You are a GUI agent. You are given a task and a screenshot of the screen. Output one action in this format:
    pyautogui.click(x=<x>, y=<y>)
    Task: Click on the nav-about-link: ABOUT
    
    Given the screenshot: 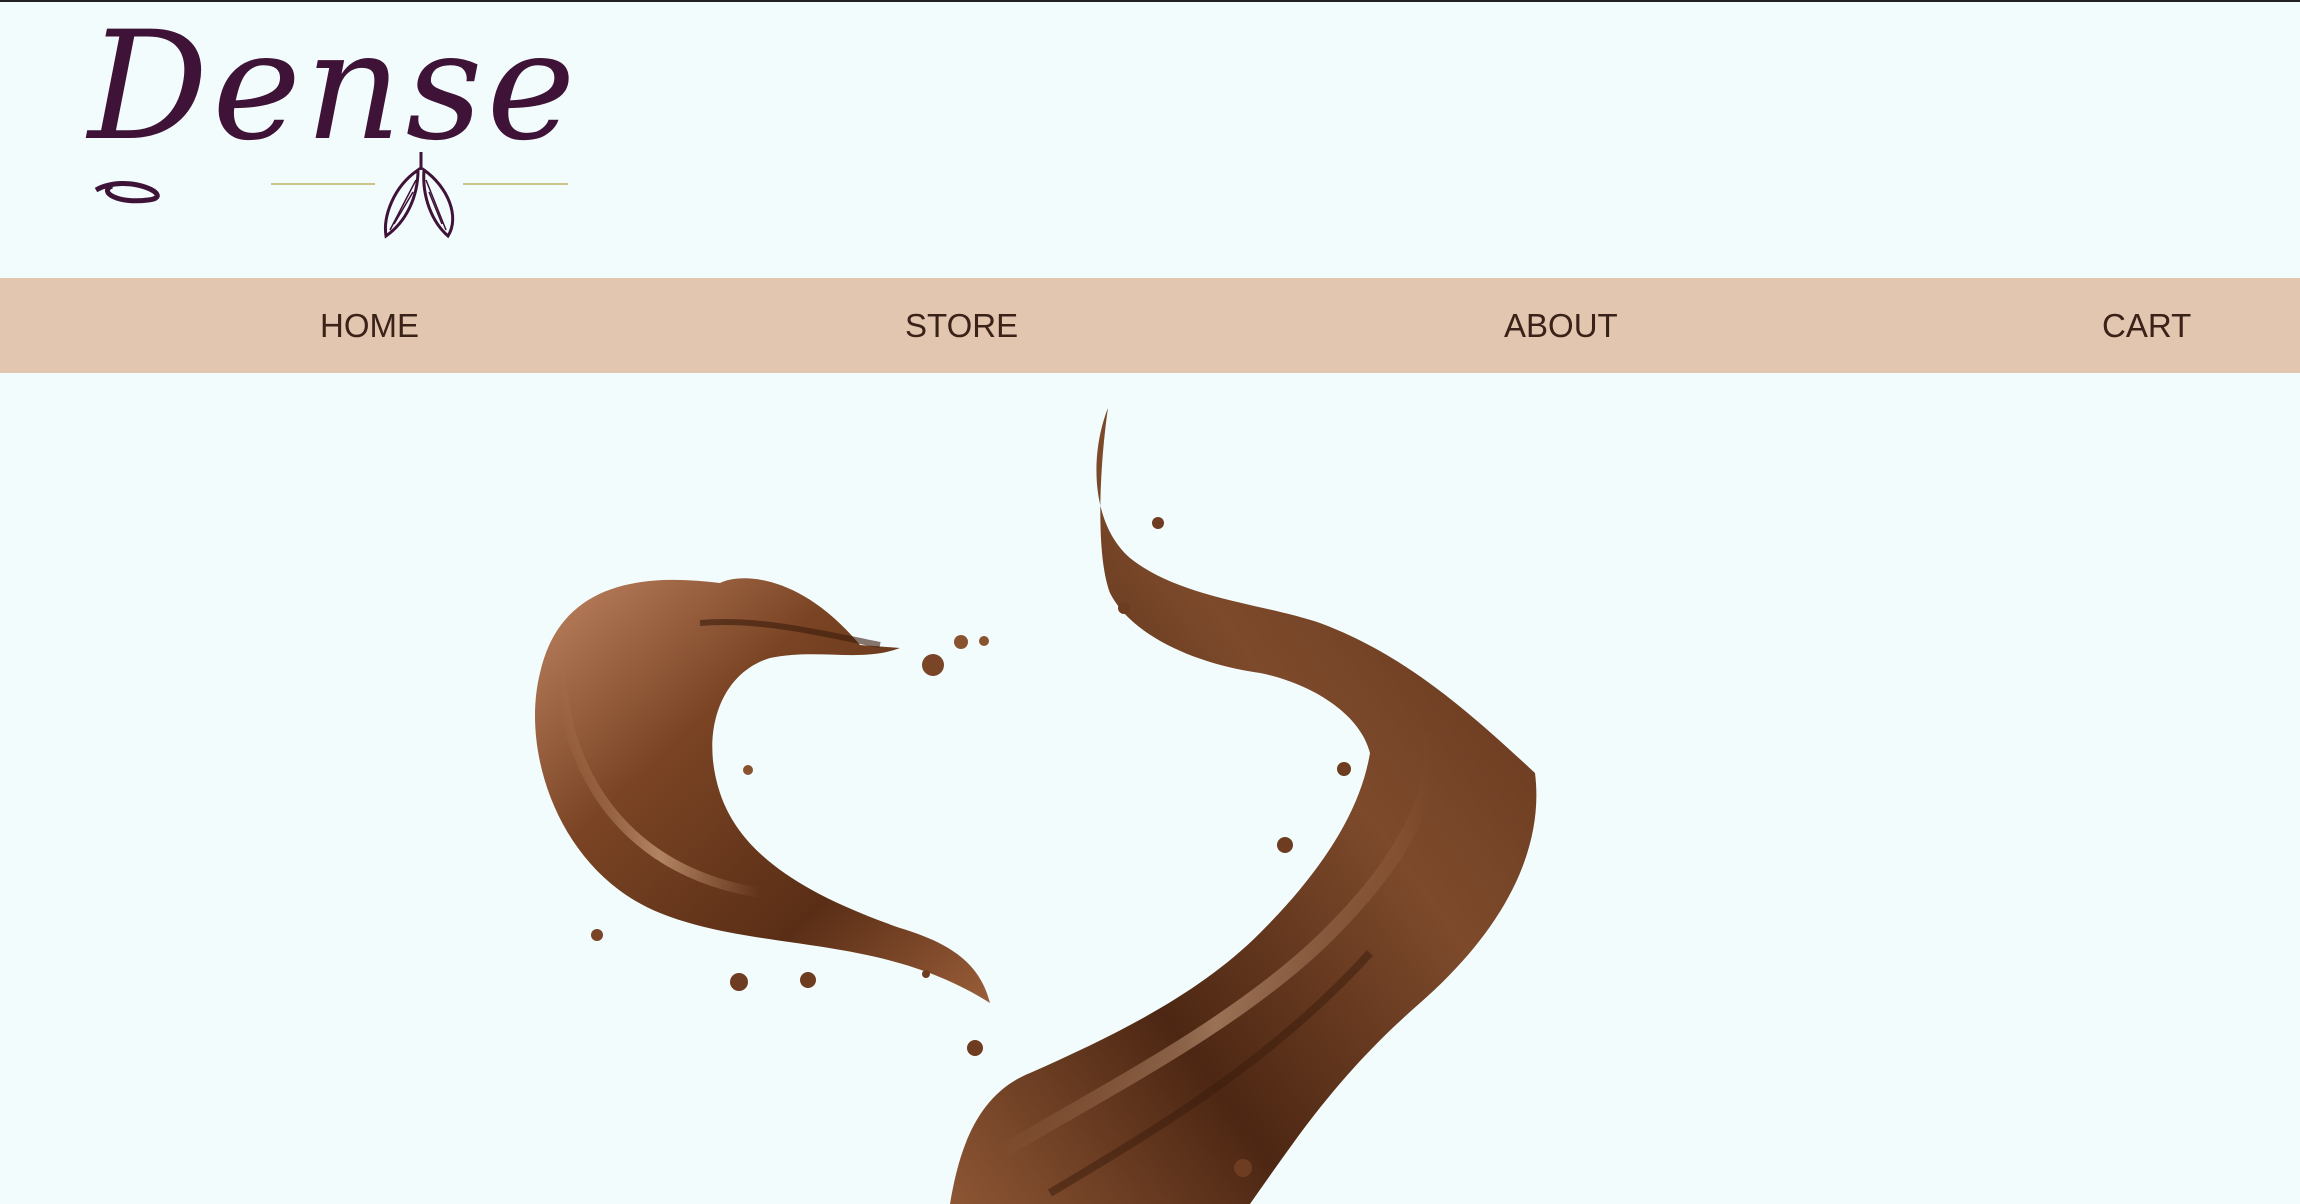 What is the action you would take?
    pyautogui.click(x=1561, y=325)
    